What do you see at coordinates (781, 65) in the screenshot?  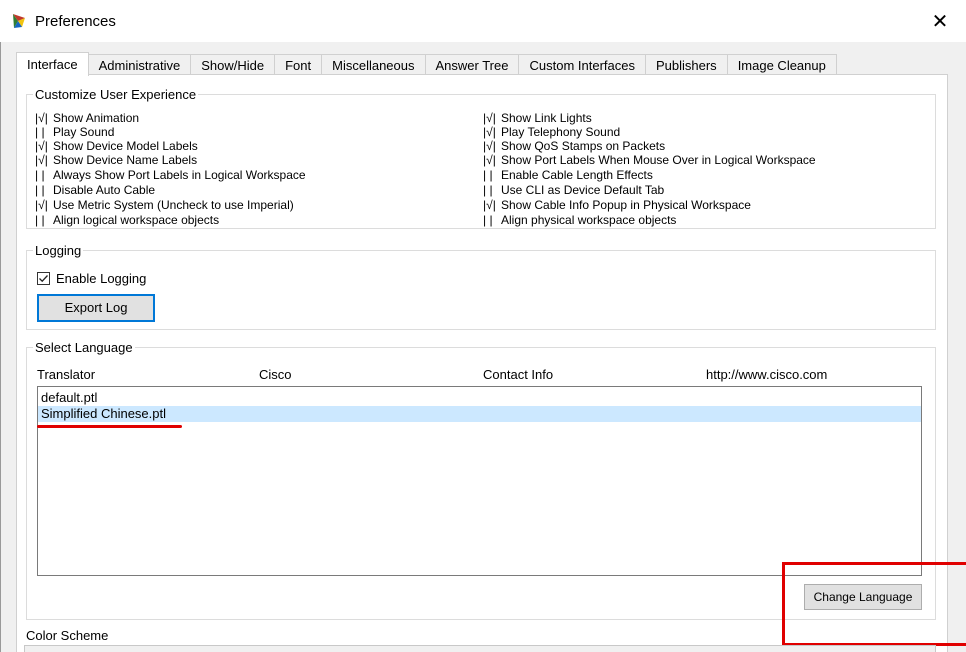 I see `tab-image-cleanup: Image Cleanup` at bounding box center [781, 65].